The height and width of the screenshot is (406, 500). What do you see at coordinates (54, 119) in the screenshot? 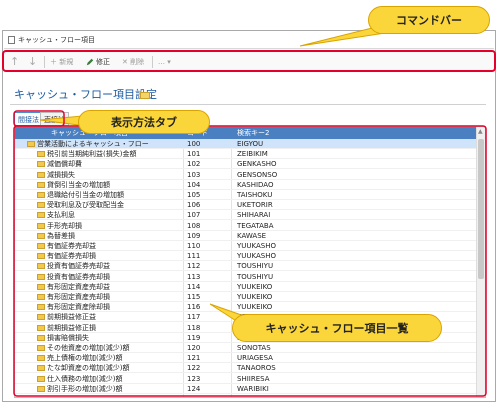
I see `tab-direct-method: 直接法` at bounding box center [54, 119].